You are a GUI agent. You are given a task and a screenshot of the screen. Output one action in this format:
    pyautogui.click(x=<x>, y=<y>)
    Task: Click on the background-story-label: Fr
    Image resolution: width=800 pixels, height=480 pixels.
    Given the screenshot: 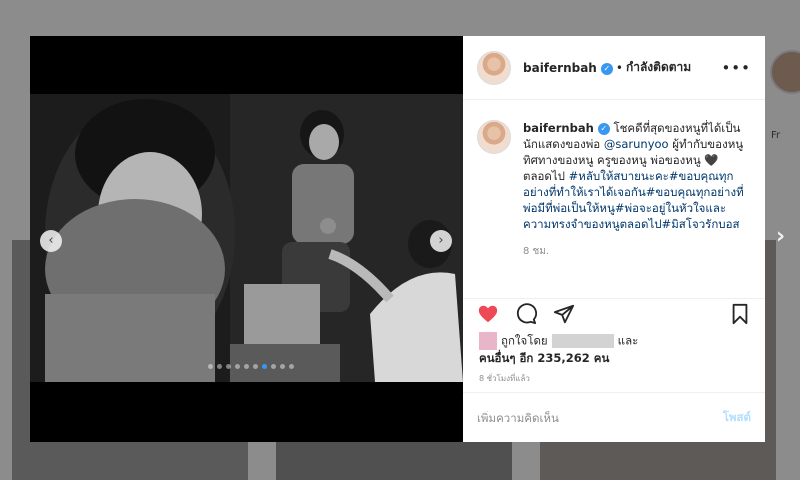 What is the action you would take?
    pyautogui.click(x=776, y=135)
    